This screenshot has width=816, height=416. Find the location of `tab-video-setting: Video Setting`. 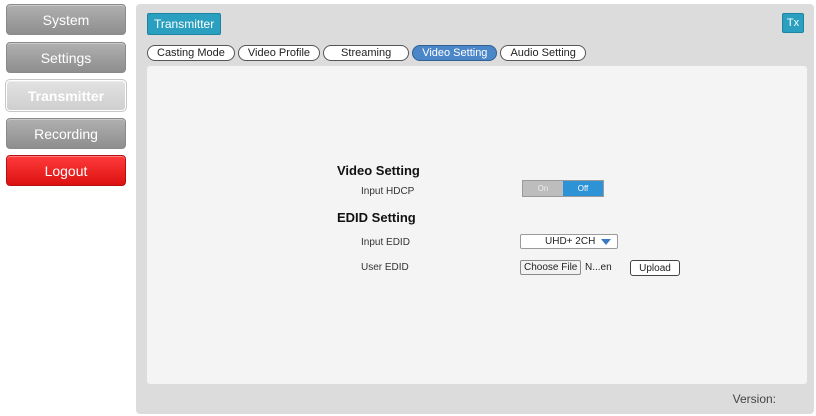

tab-video-setting: Video Setting is located at coordinates (455, 53).